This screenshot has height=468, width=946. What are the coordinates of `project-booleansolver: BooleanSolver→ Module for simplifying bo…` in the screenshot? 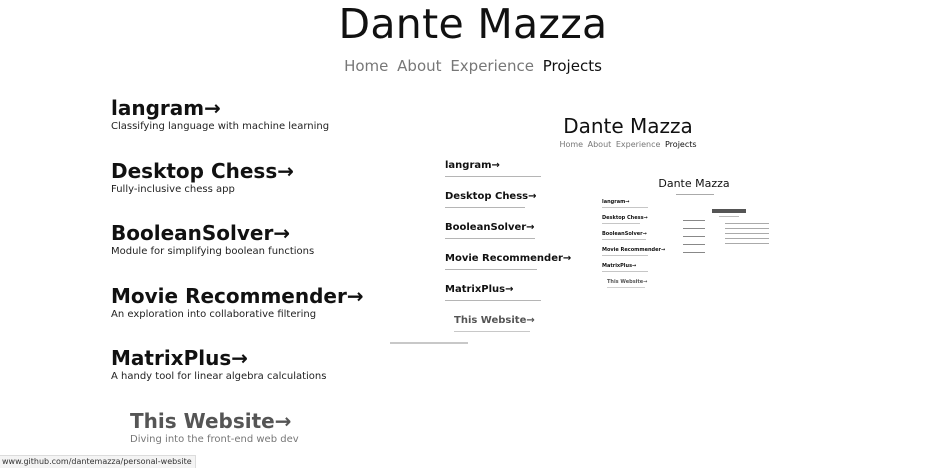 It's located at (271, 252).